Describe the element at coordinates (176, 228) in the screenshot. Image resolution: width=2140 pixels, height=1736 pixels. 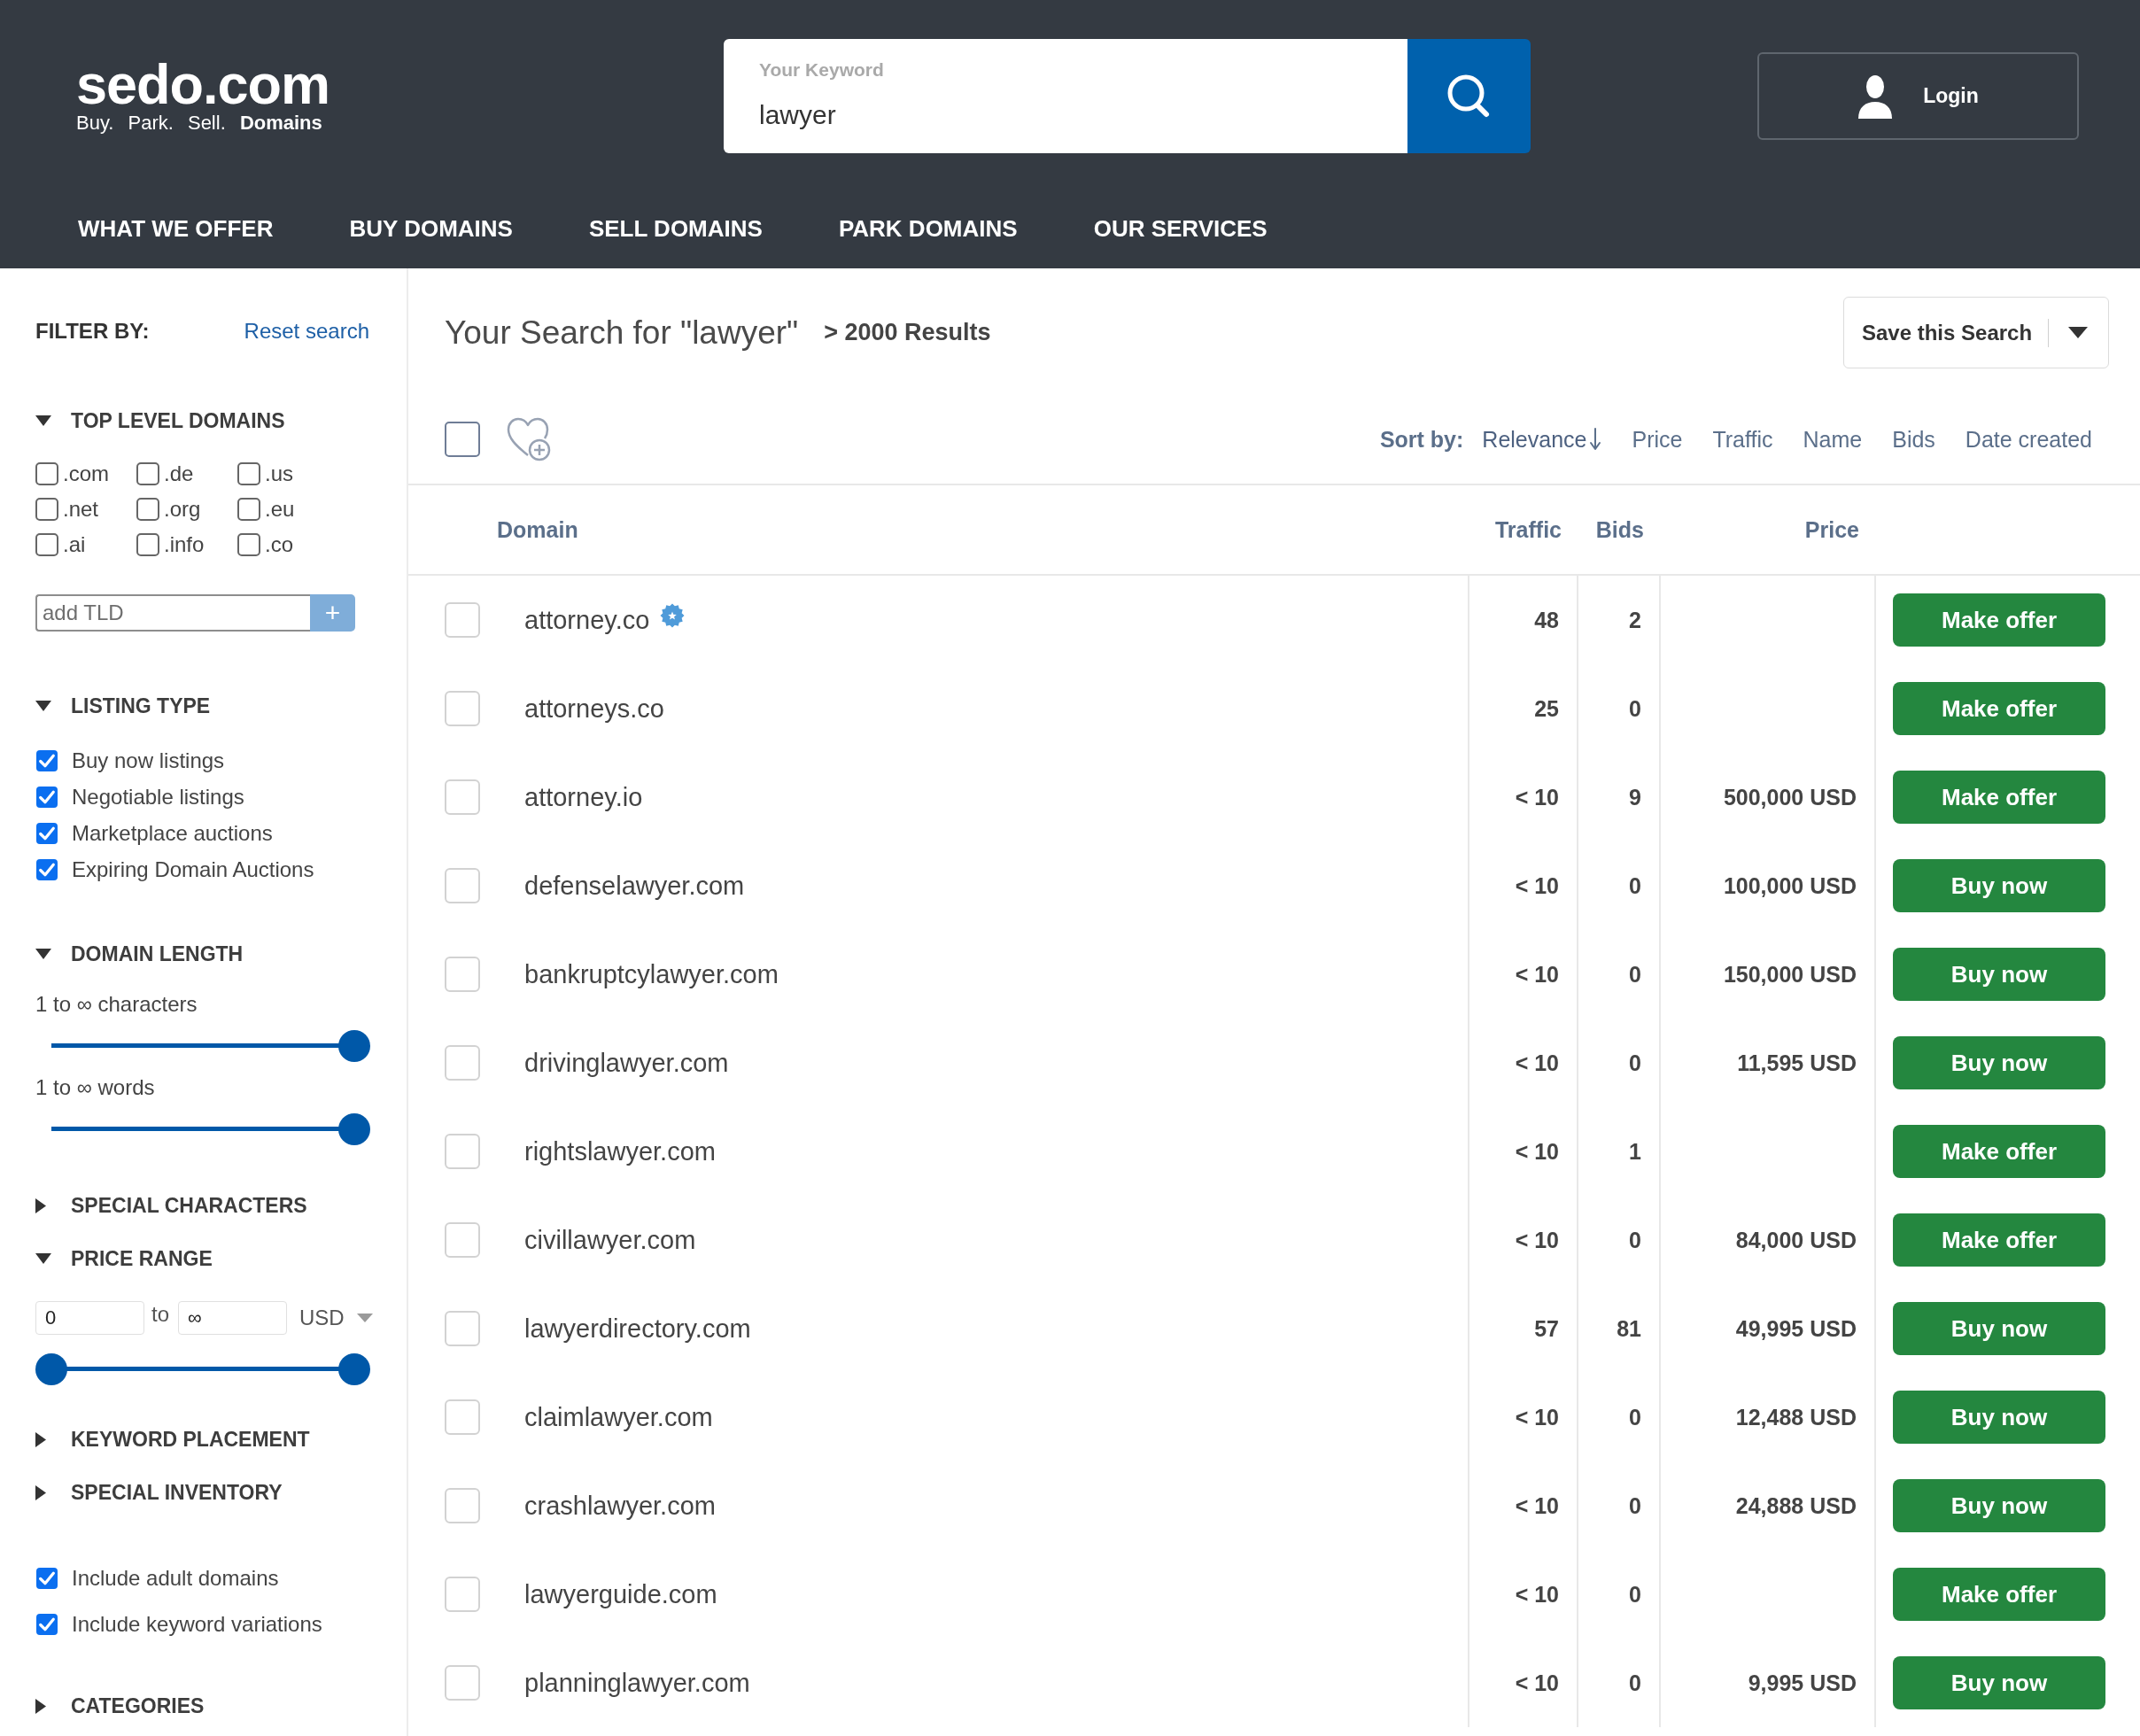
I see `nav-link: WHAT WE OFFER` at that location.